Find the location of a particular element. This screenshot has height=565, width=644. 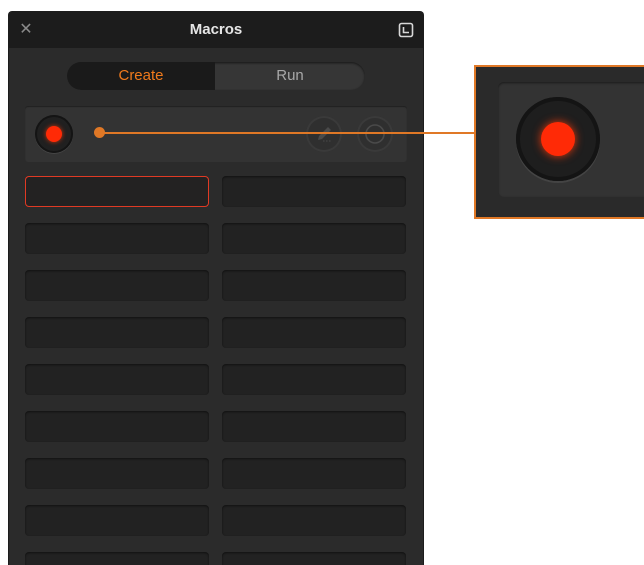

record-icon is located at coordinates (54, 134).